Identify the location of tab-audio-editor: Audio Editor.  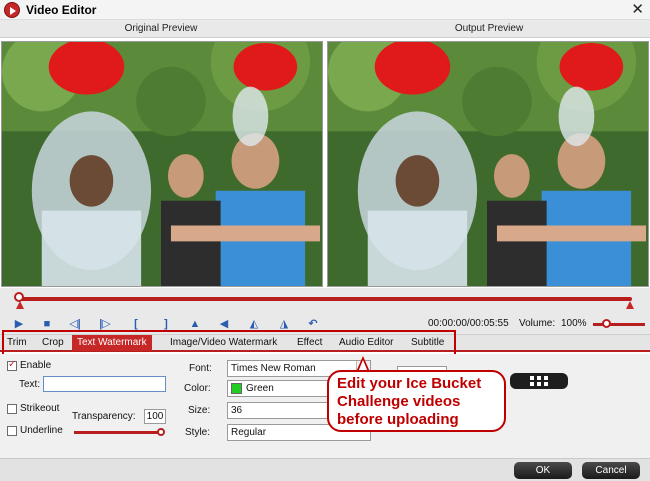
(366, 343).